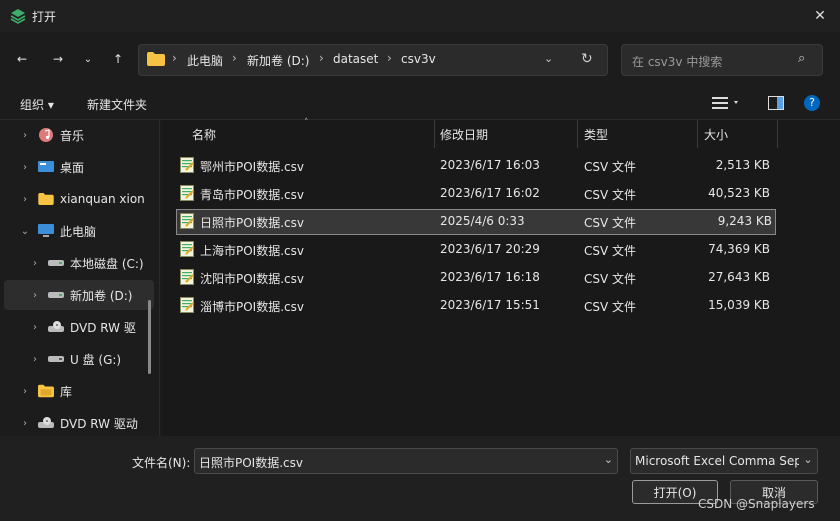  I want to click on file-size: 40,523 KB, so click(739, 193).